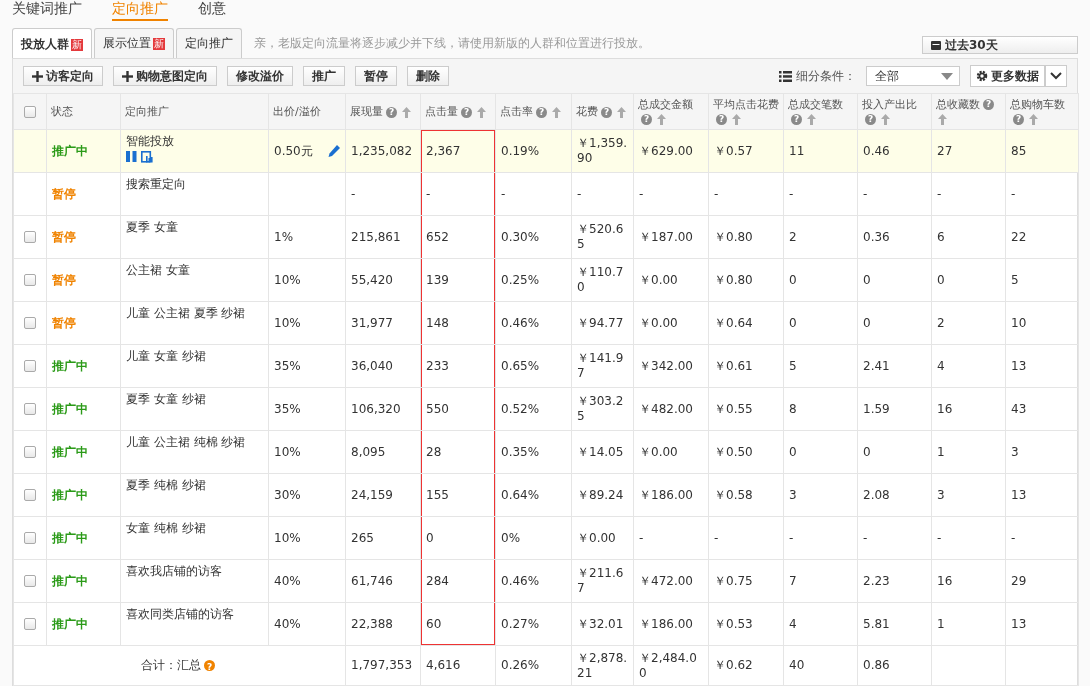 Image resolution: width=1090 pixels, height=686 pixels. Describe the element at coordinates (441, 111) in the screenshot. I see `column-header: 点击量` at that location.